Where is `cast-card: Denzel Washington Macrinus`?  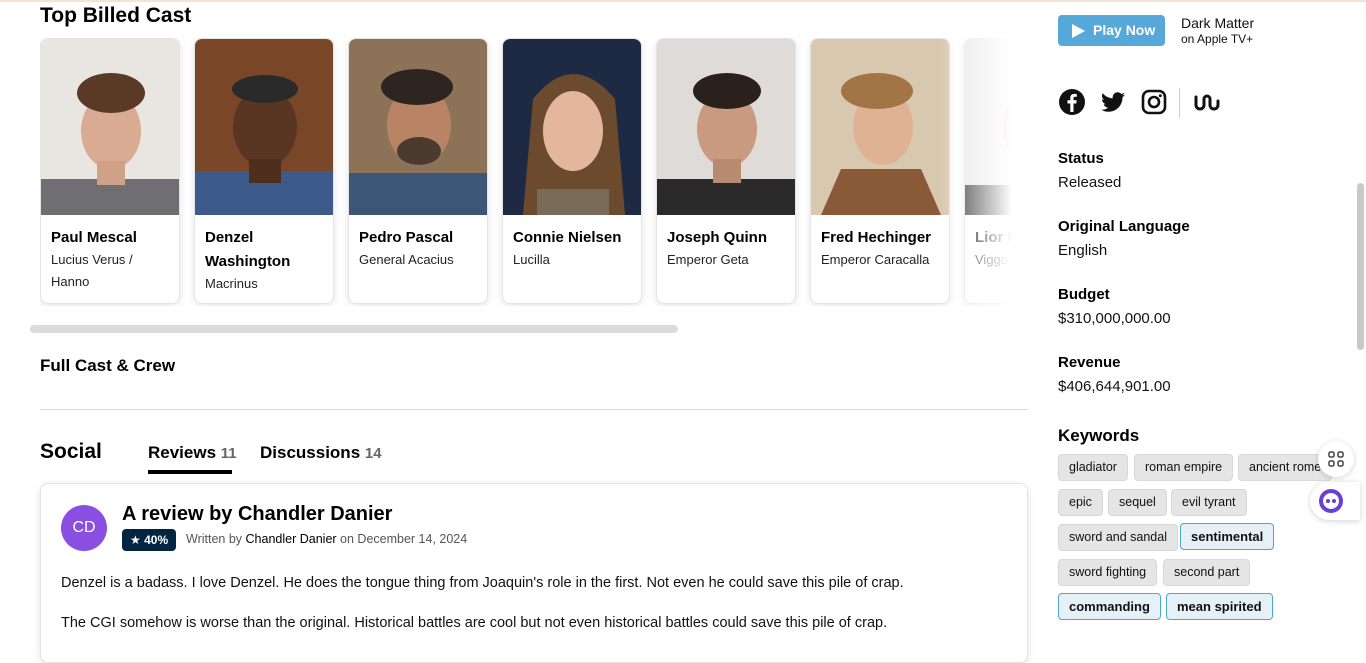
cast-card: Denzel Washington Macrinus is located at coordinates (264, 171).